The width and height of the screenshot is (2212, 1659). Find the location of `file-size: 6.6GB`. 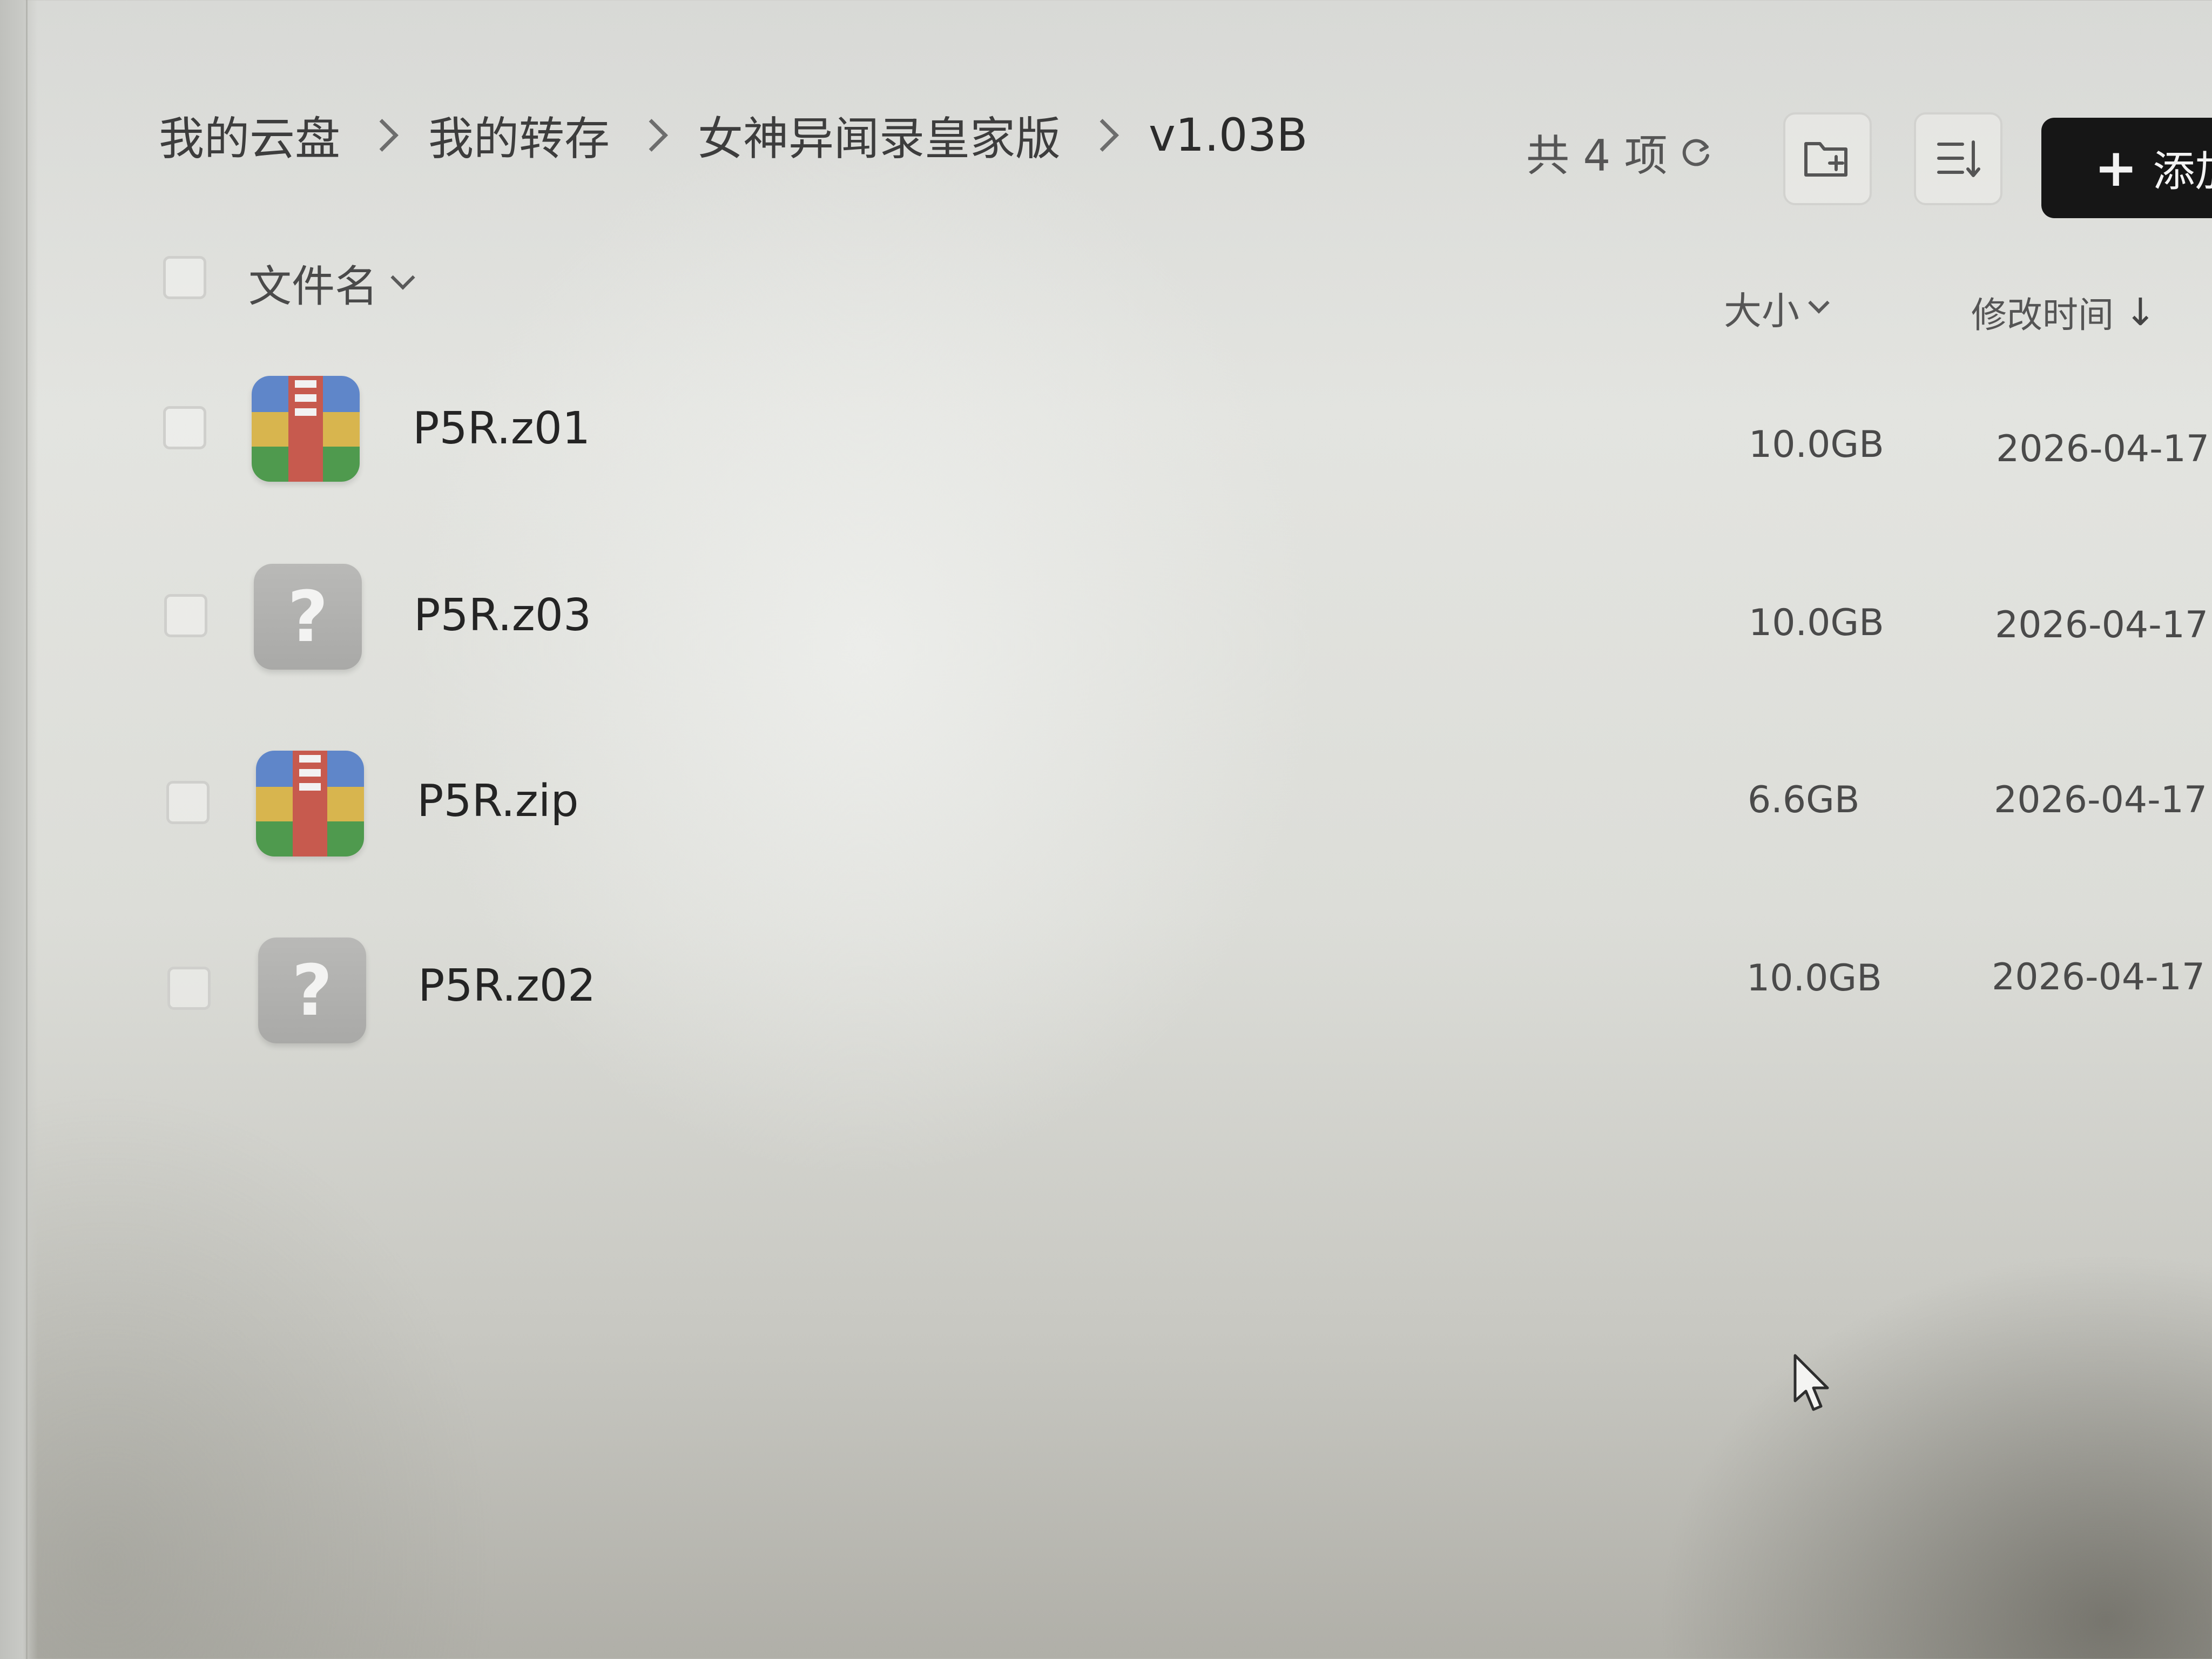

file-size: 6.6GB is located at coordinates (1804, 800).